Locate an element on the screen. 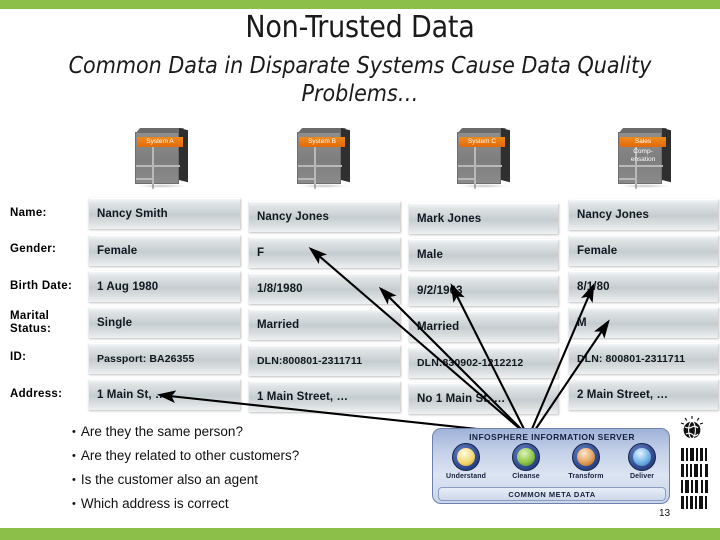 Image resolution: width=720 pixels, height=540 pixels. cell-gender-sales-compensation: Female is located at coordinates (643, 250).